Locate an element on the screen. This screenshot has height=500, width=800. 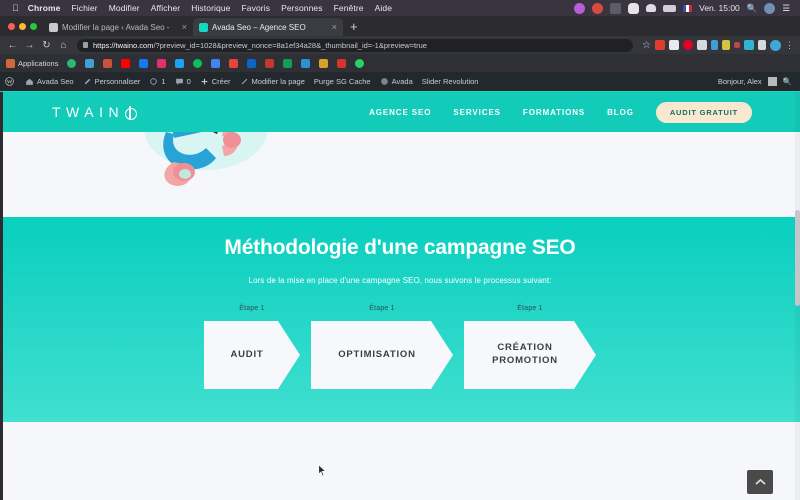
control-center-icon is located at coordinates (770, 8).